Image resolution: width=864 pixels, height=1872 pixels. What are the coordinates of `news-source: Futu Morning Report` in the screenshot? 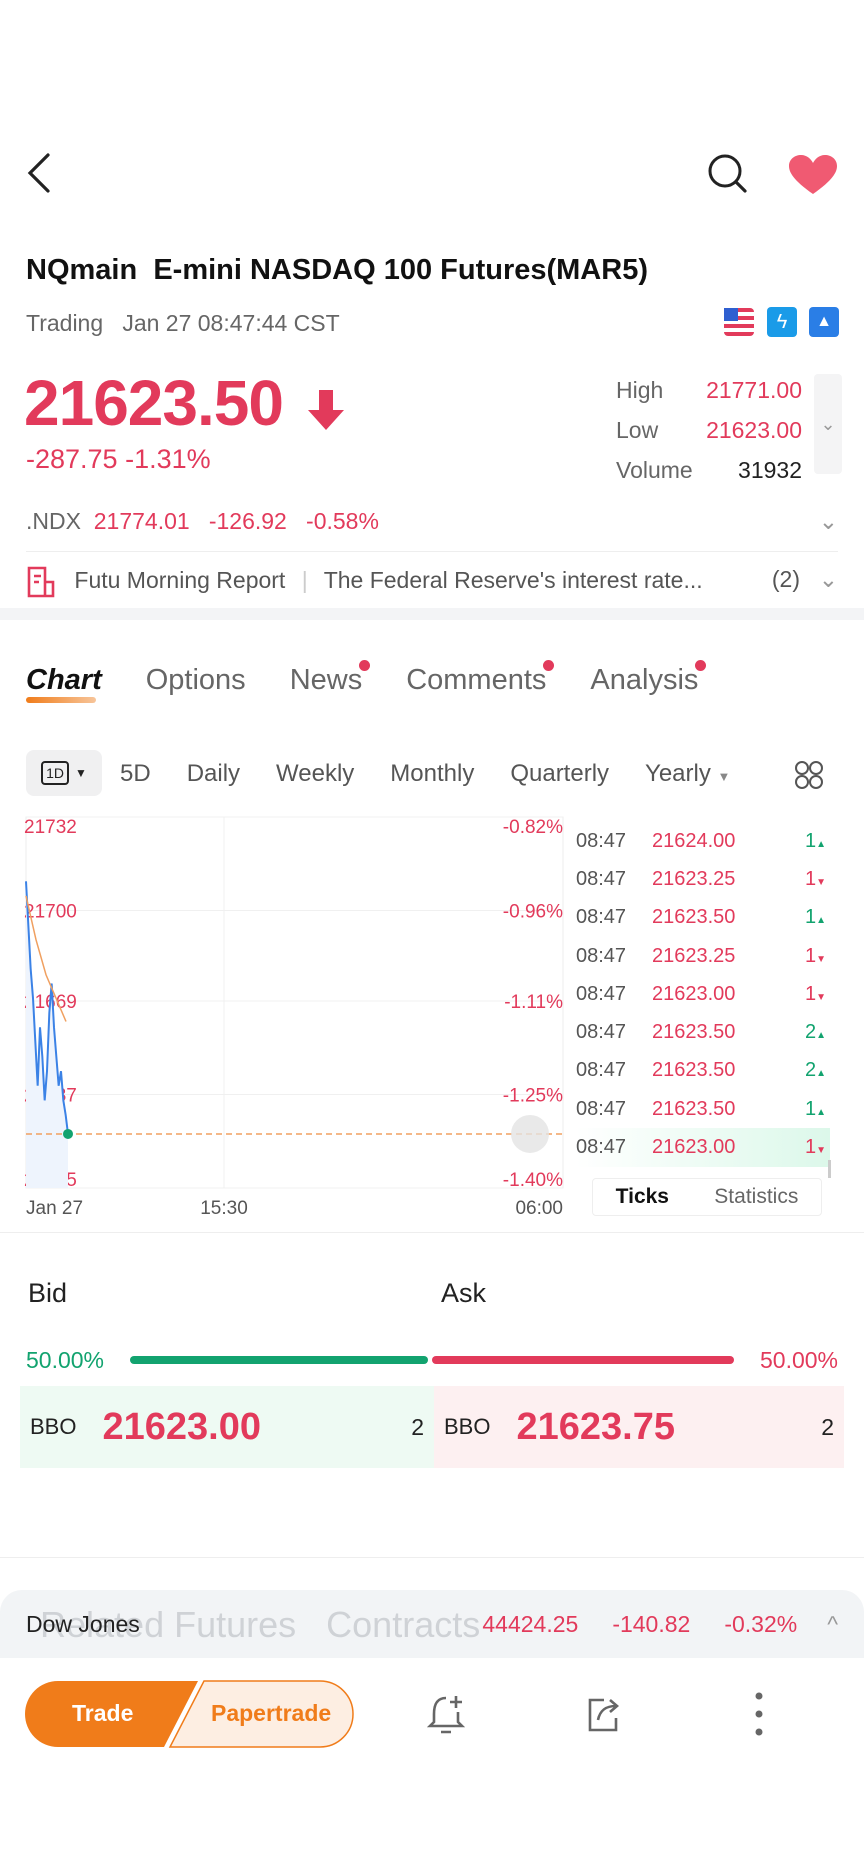 It's located at (180, 580).